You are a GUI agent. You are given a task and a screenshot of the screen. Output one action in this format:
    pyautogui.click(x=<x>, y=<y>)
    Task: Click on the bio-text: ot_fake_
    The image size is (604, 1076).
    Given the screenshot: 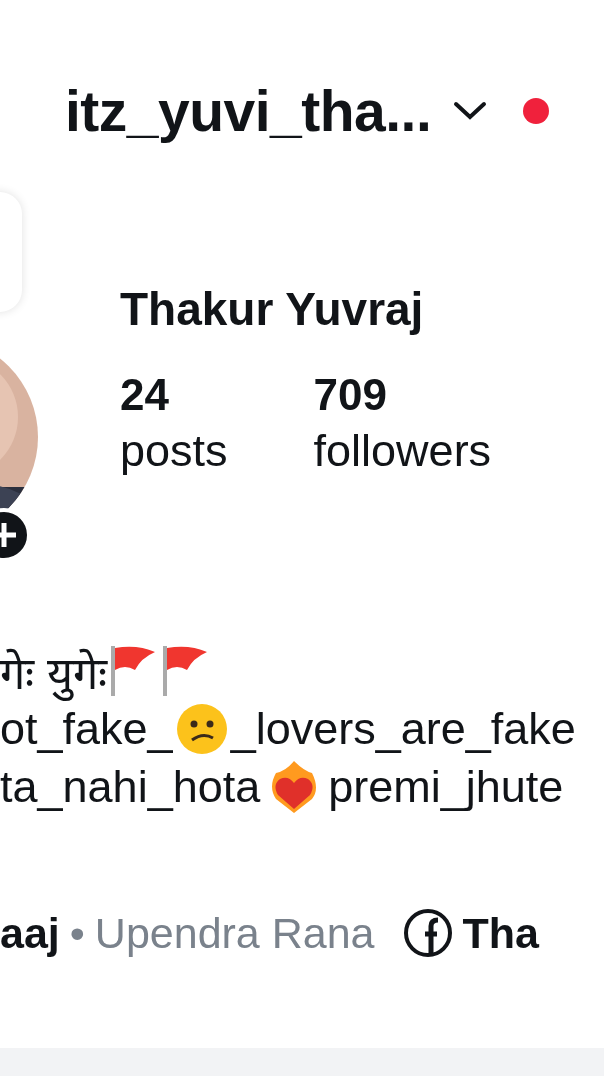 What is the action you would take?
    pyautogui.click(x=86, y=729)
    